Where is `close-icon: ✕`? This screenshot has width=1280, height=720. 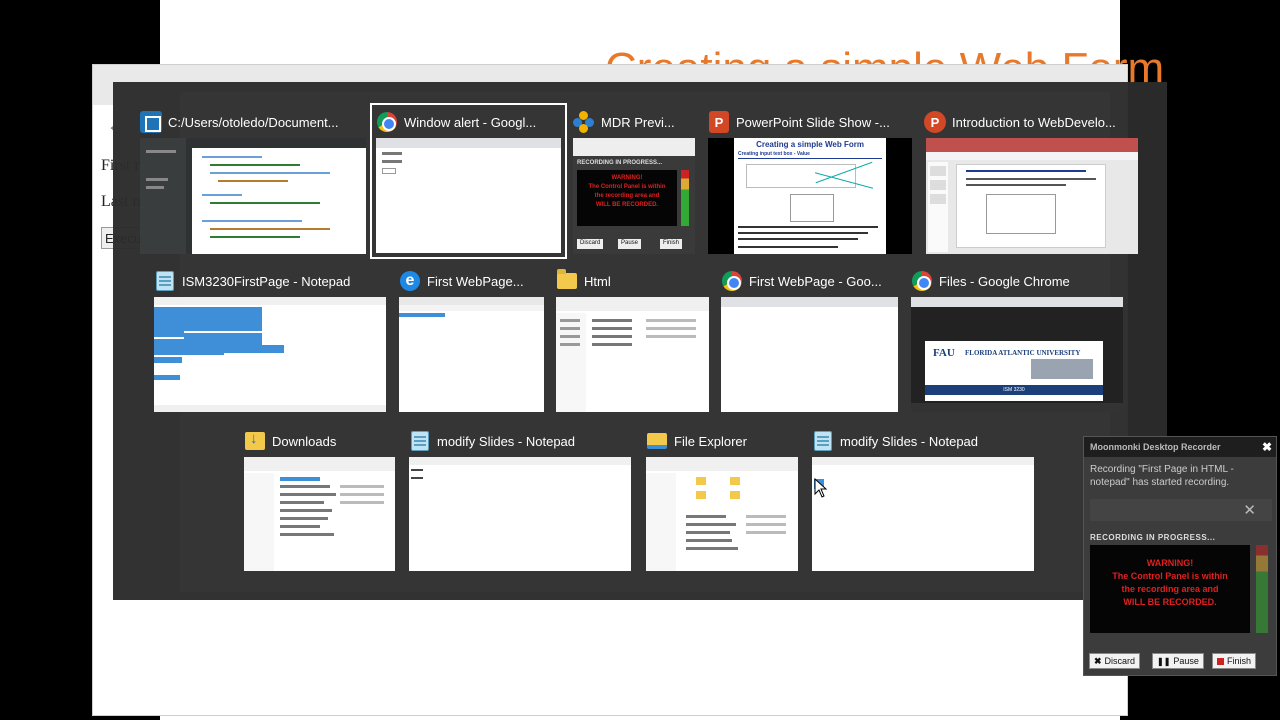 close-icon: ✕ is located at coordinates (1249, 510).